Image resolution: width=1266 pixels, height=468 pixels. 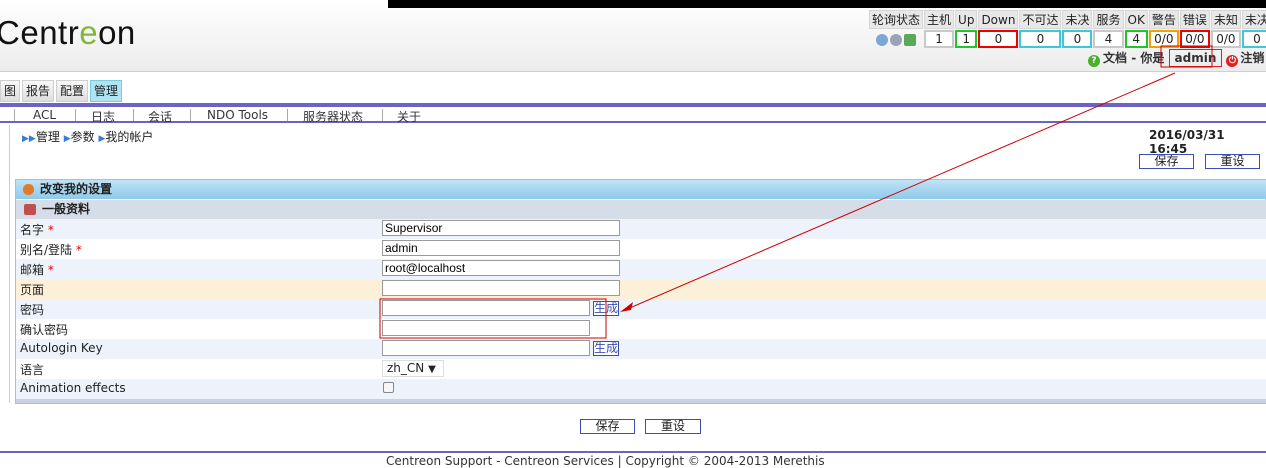 I want to click on ok-header: OK, so click(x=1136, y=19).